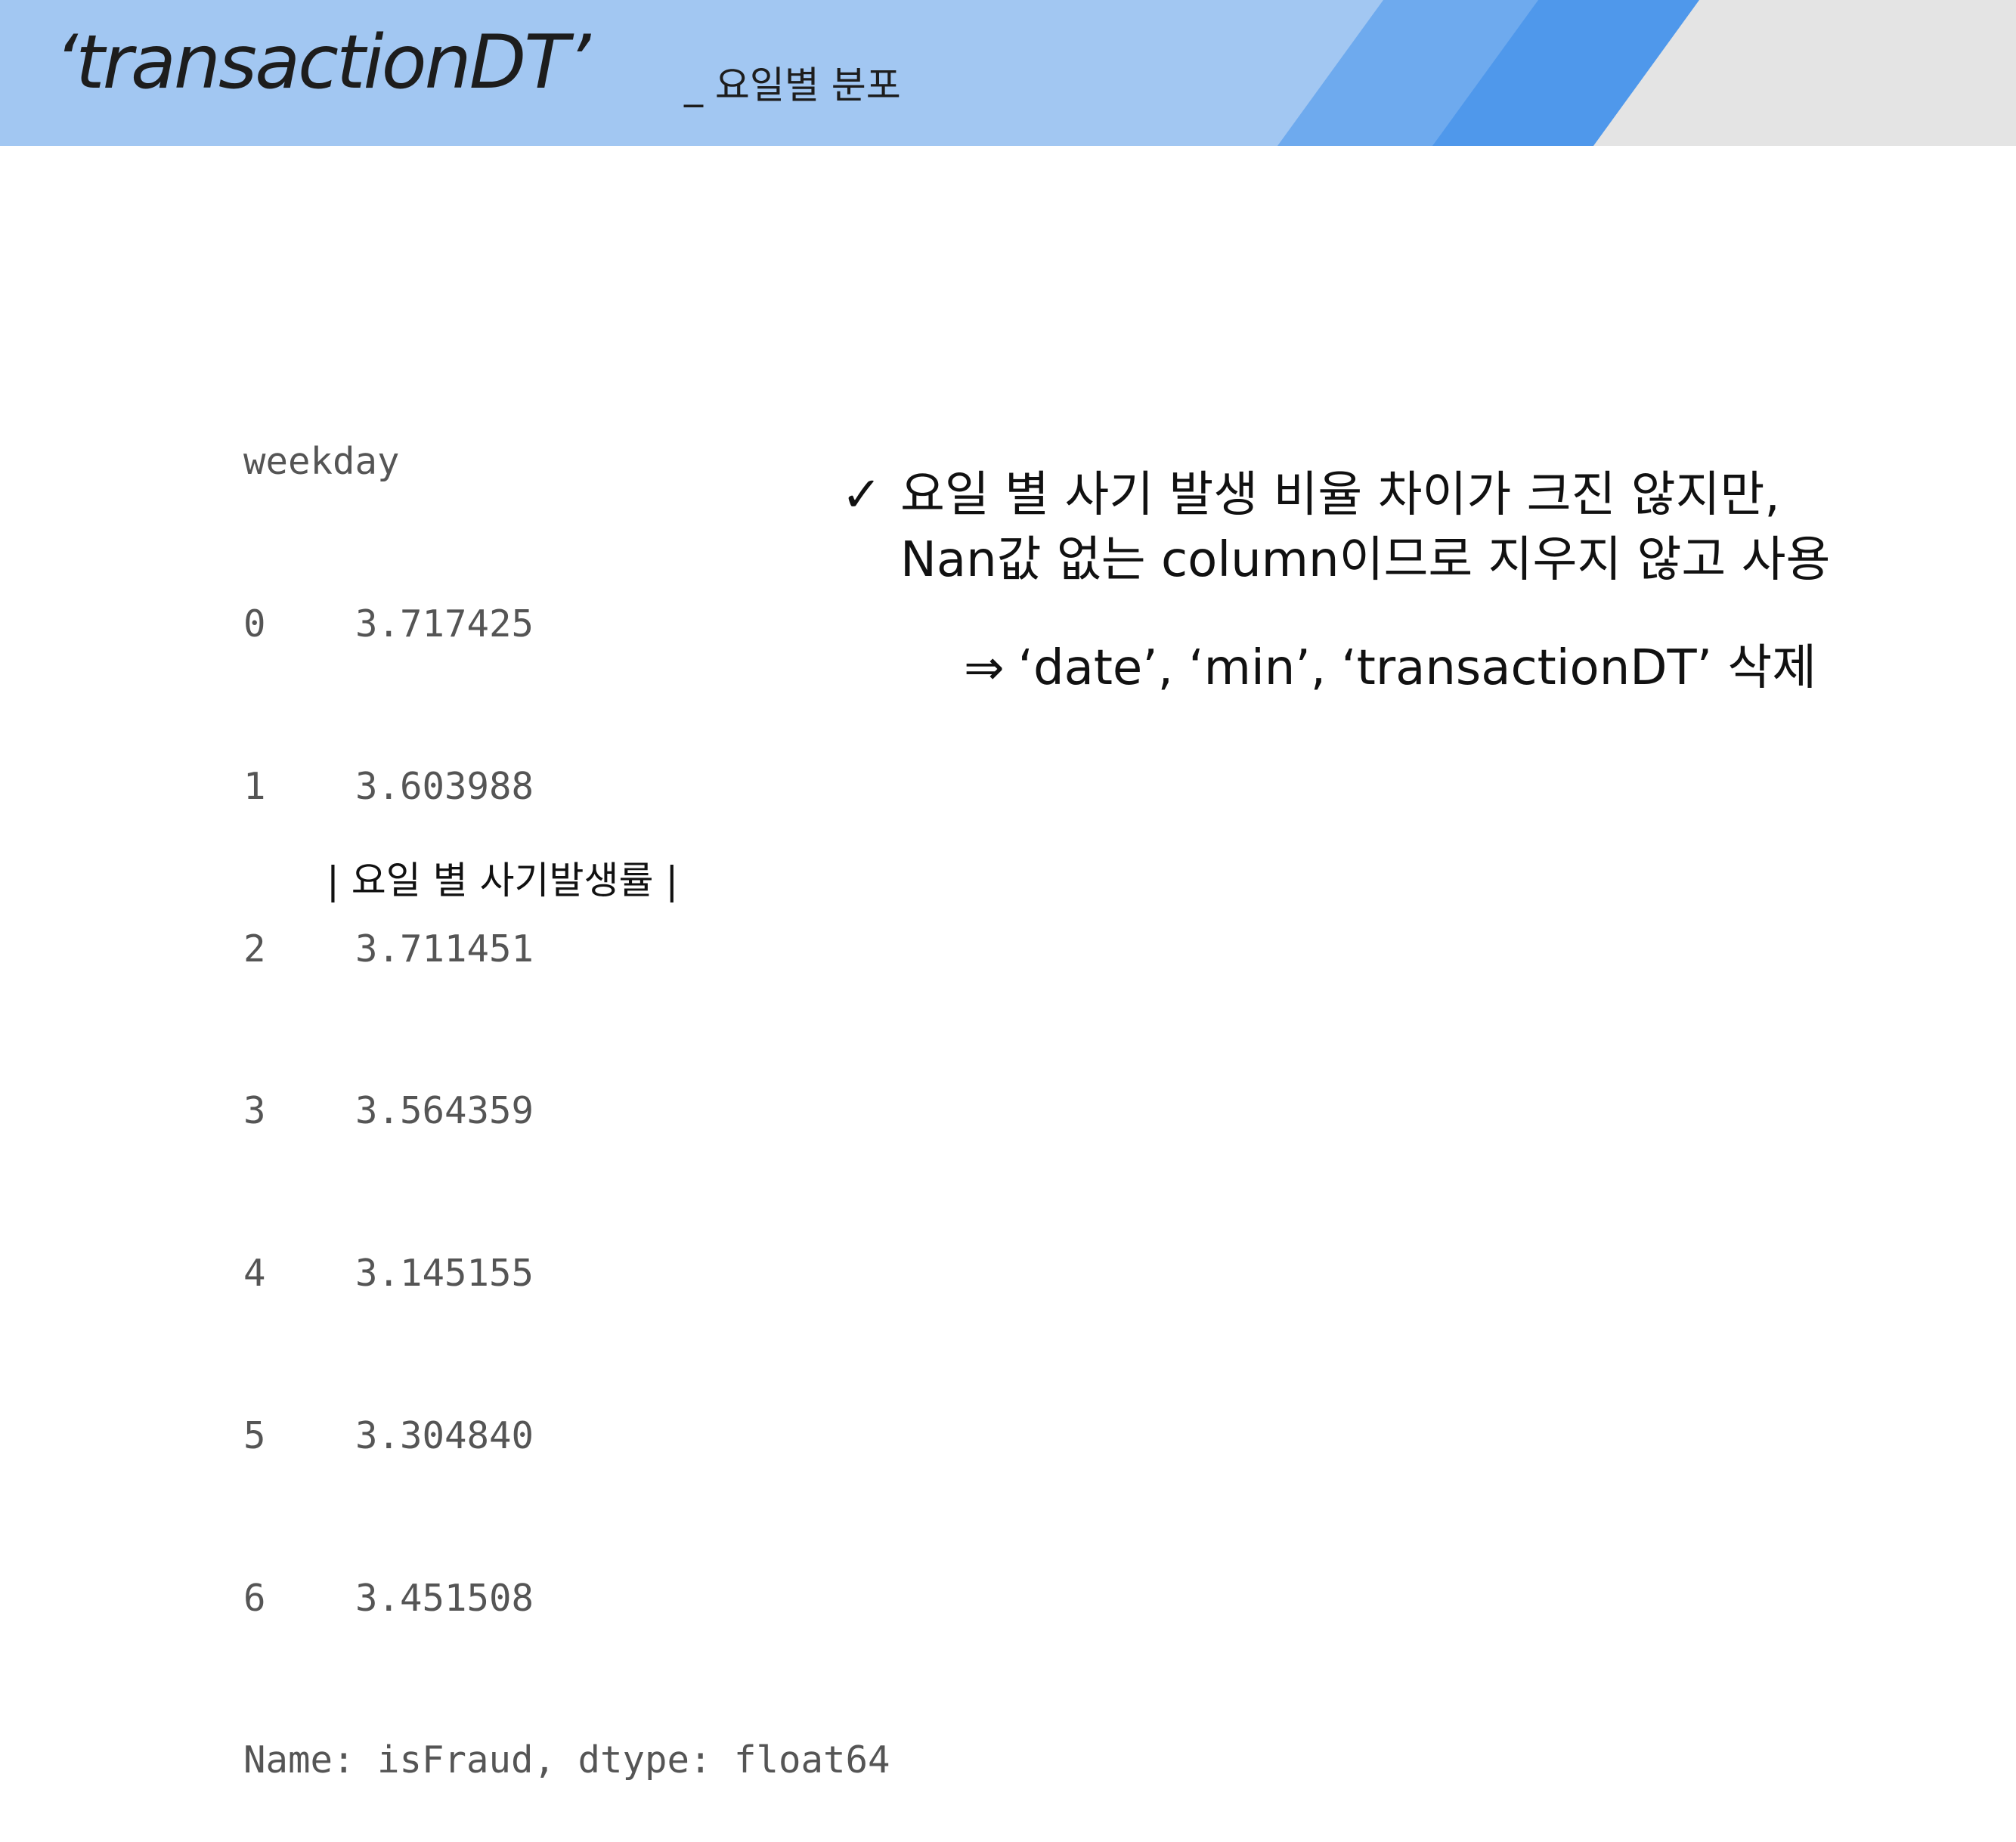 Image resolution: width=2016 pixels, height=1842 pixels. I want to click on output-row: 0 3.717425, so click(566, 624).